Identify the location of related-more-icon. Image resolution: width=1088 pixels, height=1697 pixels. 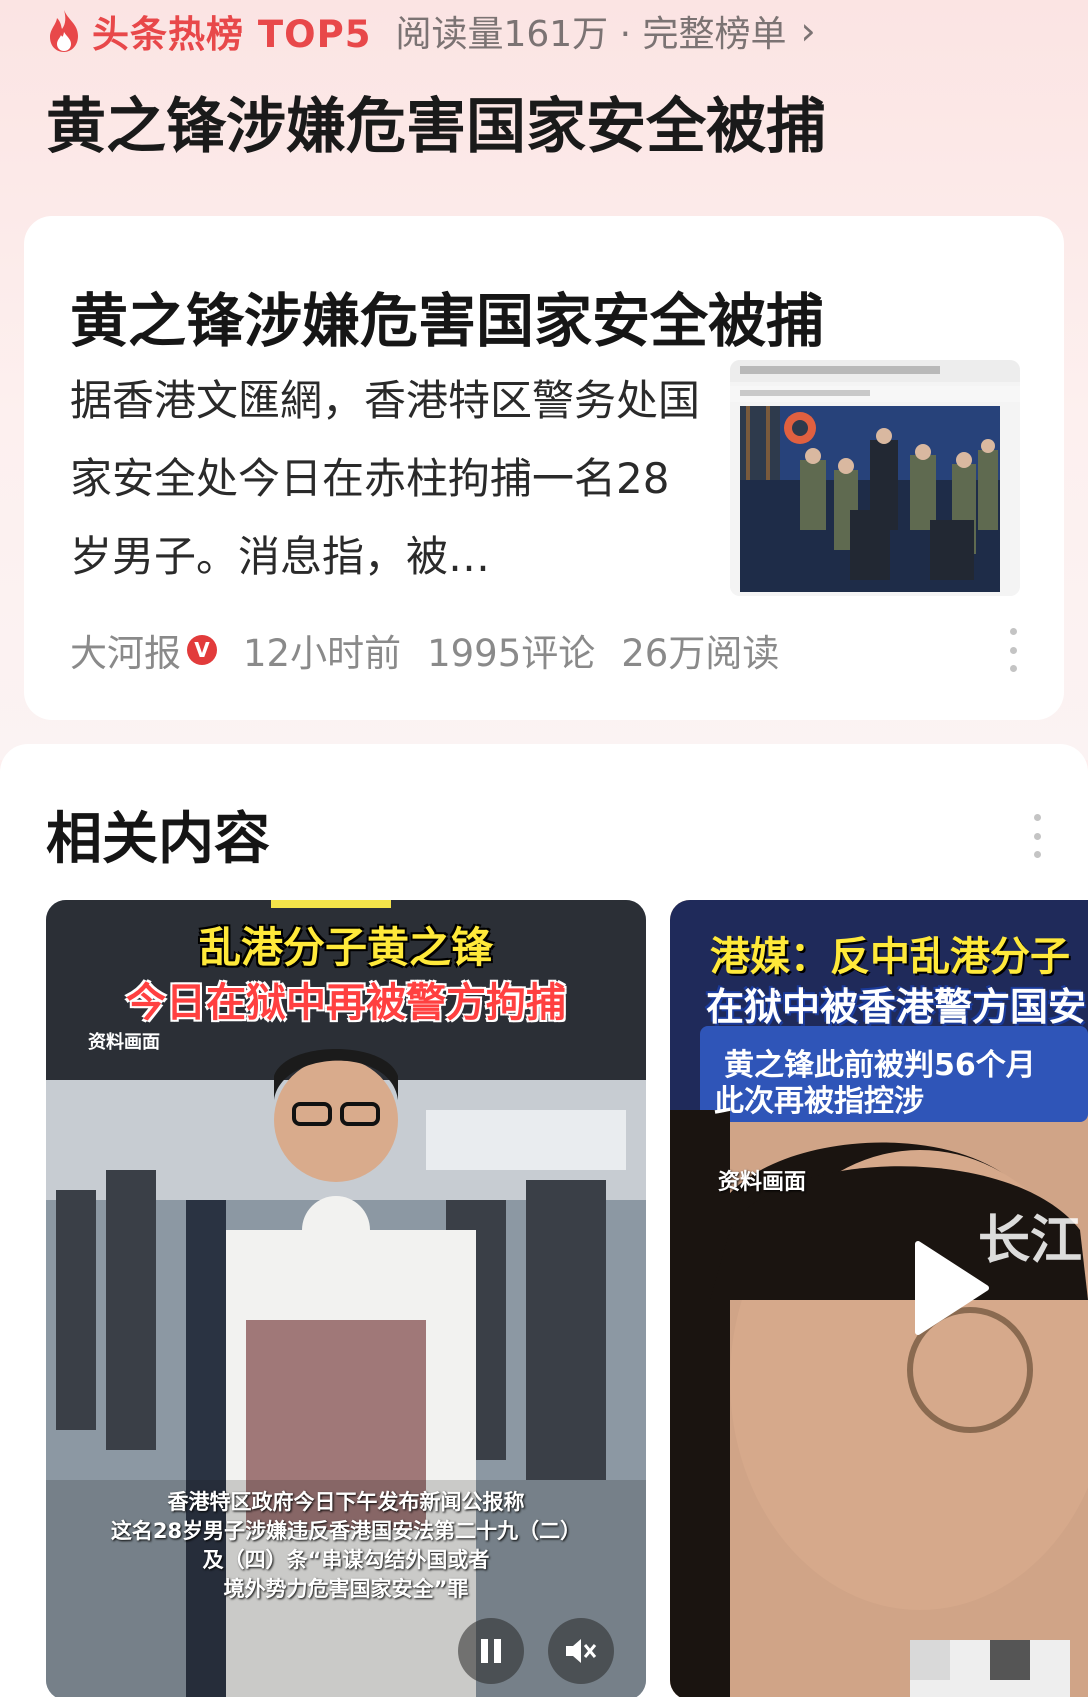
(1037, 836).